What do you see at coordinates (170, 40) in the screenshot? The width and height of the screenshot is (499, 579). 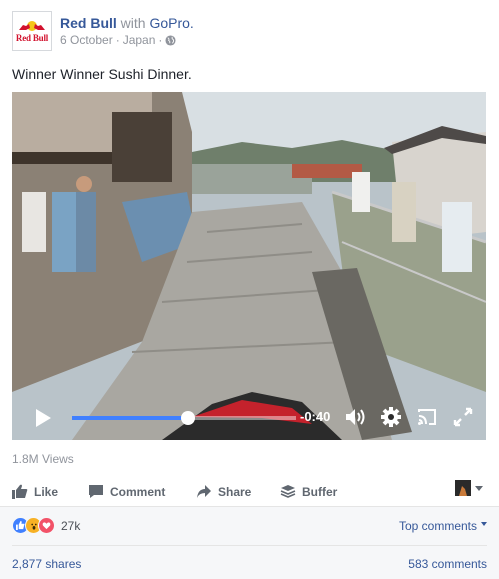 I see `globe-icon` at bounding box center [170, 40].